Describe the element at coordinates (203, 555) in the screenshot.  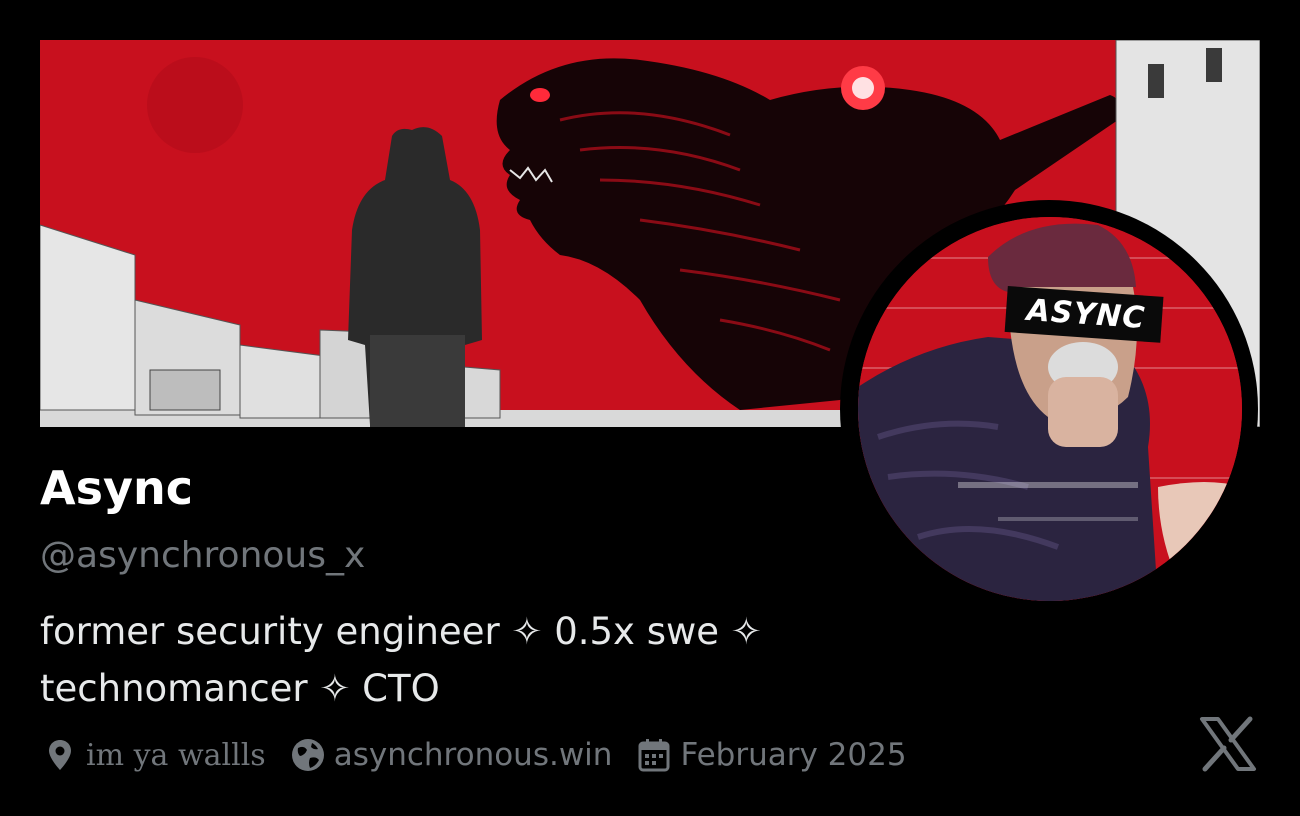
I see `user-handle: @asynchronous_x` at that location.